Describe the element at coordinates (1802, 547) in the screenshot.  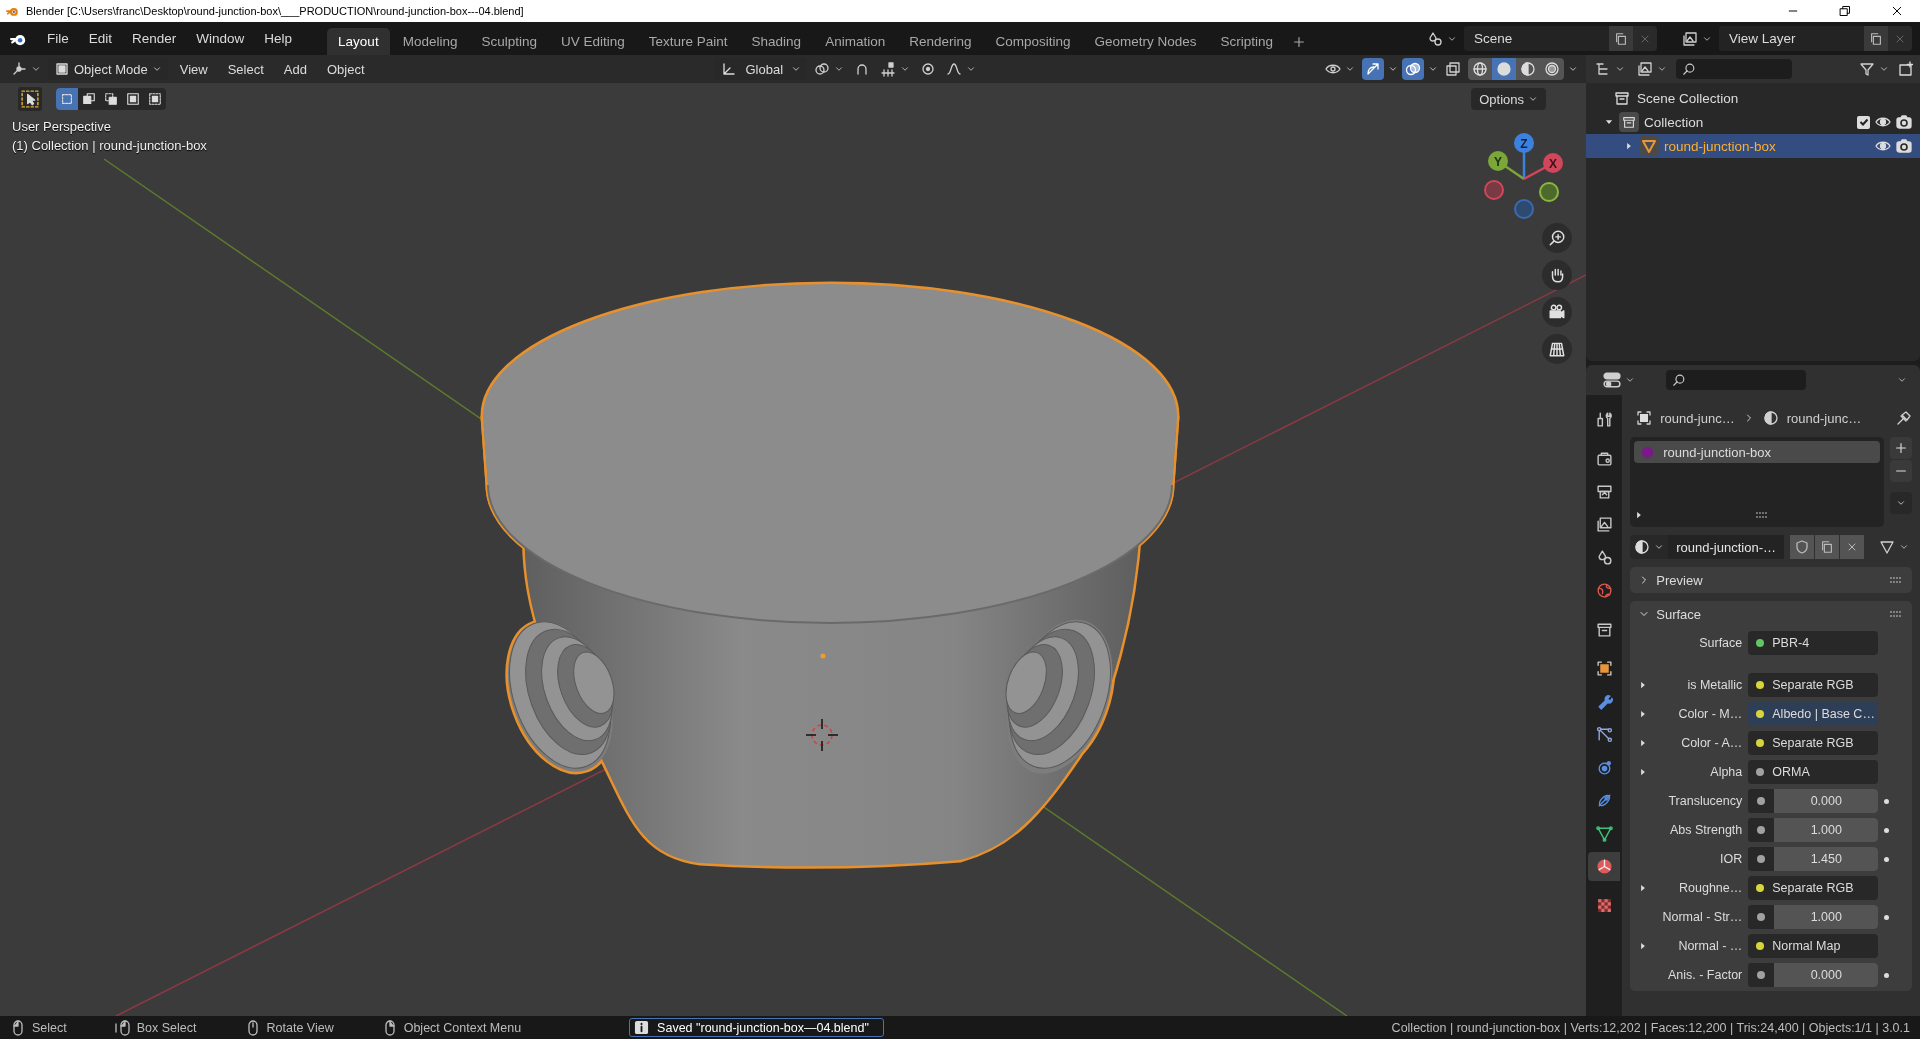
I see `fake-user-button` at that location.